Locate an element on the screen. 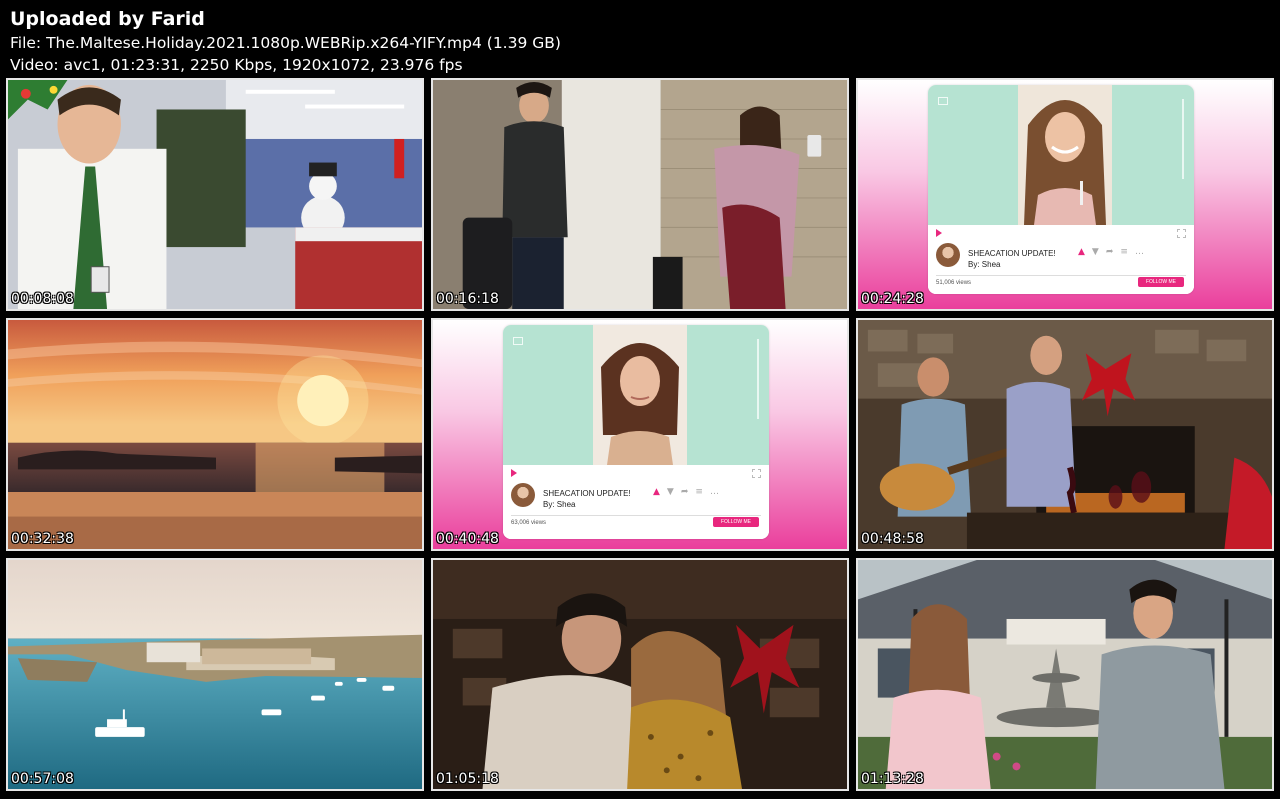 This screenshot has width=1280, height=799. thumbnail-4: 00:32:38 is located at coordinates (215, 434).